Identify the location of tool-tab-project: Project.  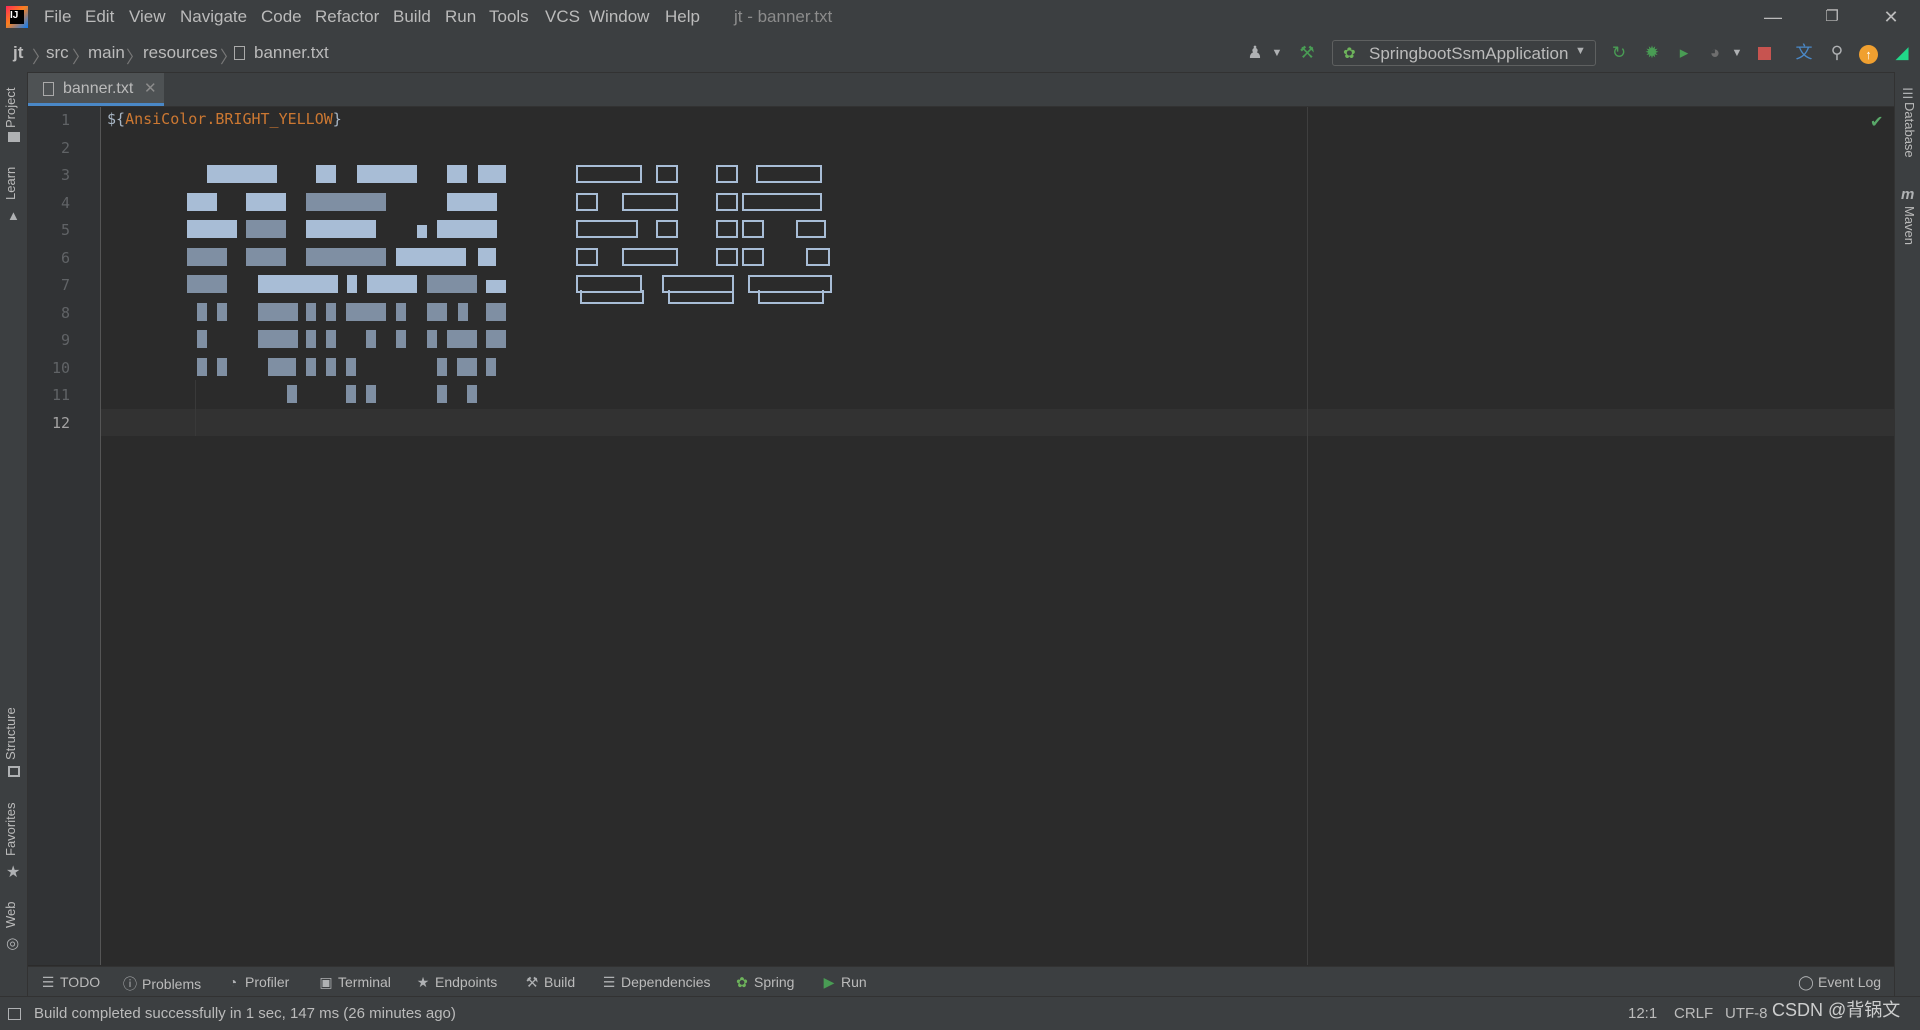
(10, 108).